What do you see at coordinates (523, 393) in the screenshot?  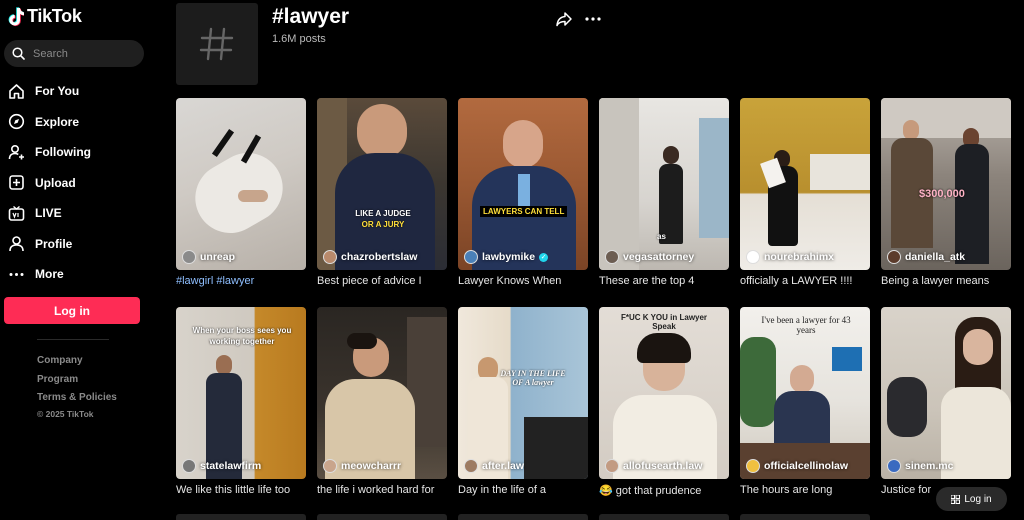 I see `video-thumbnail: DAY IN THE LIFE OF A lawyer after.law` at bounding box center [523, 393].